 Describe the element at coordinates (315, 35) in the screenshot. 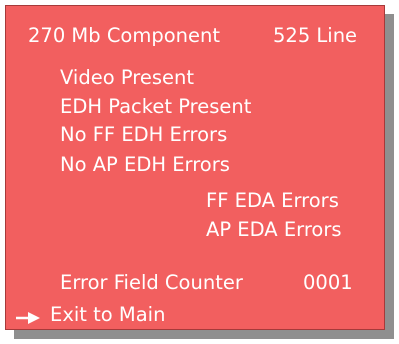

I see `line-standard: 525 Line` at that location.